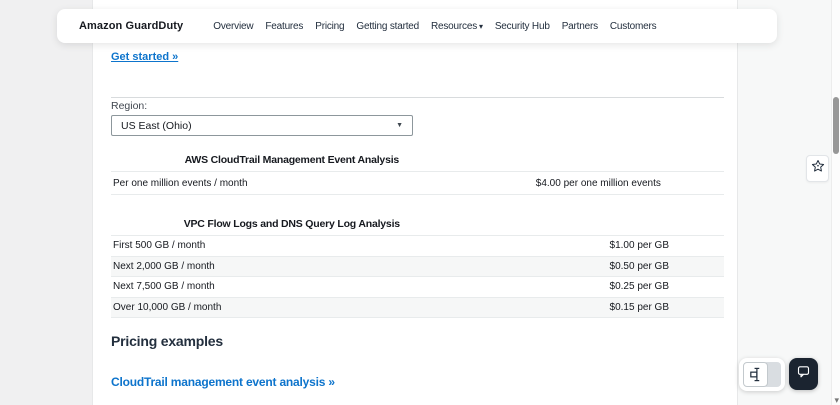 The image size is (840, 405). What do you see at coordinates (223, 382) in the screenshot?
I see `cloudtrail-example-link: CloudTrail management event analysis »` at bounding box center [223, 382].